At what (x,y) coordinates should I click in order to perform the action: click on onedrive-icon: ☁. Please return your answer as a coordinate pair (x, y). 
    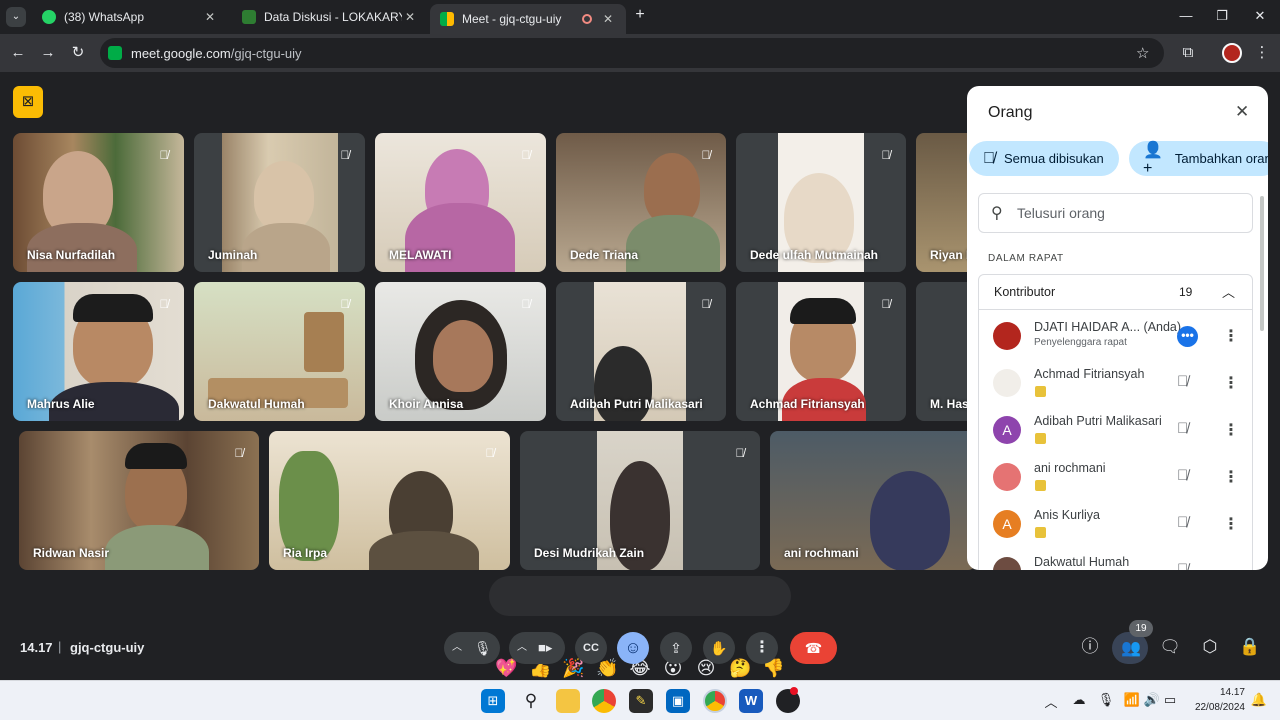
    Looking at the image, I should click on (1079, 700).